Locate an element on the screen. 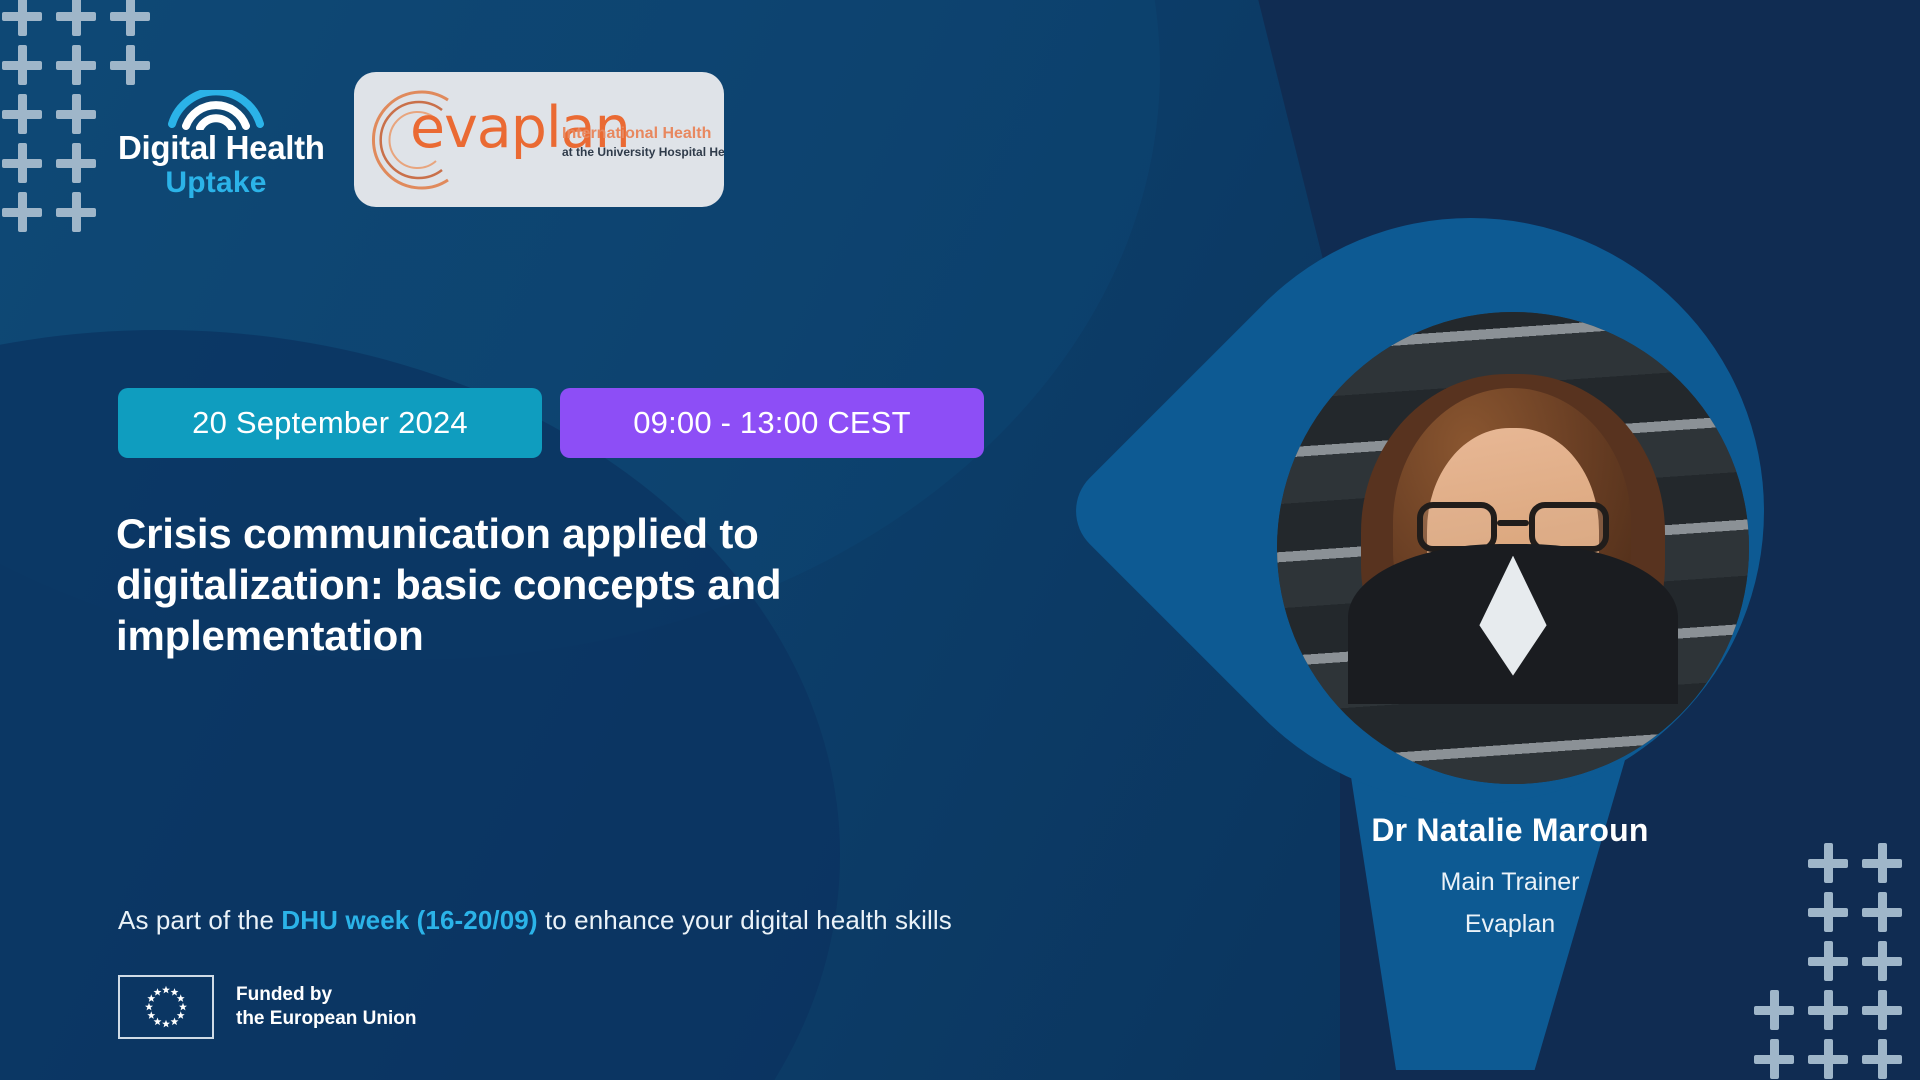 Image resolution: width=1920 pixels, height=1080 pixels. week-suffix: to enhance your digital health skills is located at coordinates (744, 920).